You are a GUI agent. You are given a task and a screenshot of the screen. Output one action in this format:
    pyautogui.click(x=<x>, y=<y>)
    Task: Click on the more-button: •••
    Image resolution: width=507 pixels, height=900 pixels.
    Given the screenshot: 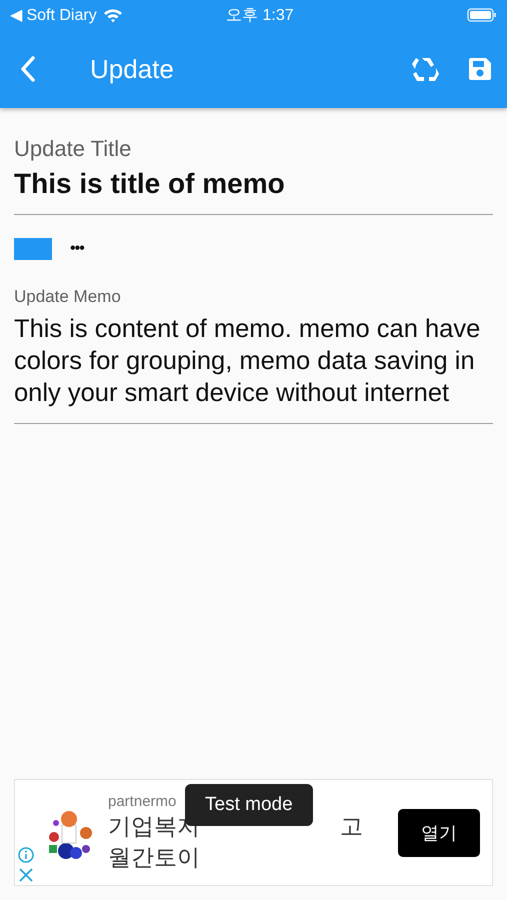 What is the action you would take?
    pyautogui.click(x=77, y=249)
    